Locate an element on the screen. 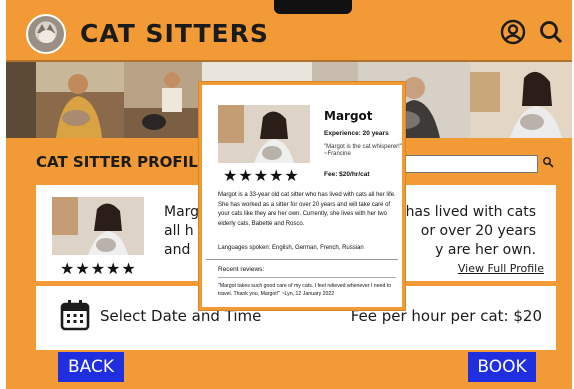 Image resolution: width=574 pixels, height=389 pixels. book-button: BOOK is located at coordinates (502, 367).